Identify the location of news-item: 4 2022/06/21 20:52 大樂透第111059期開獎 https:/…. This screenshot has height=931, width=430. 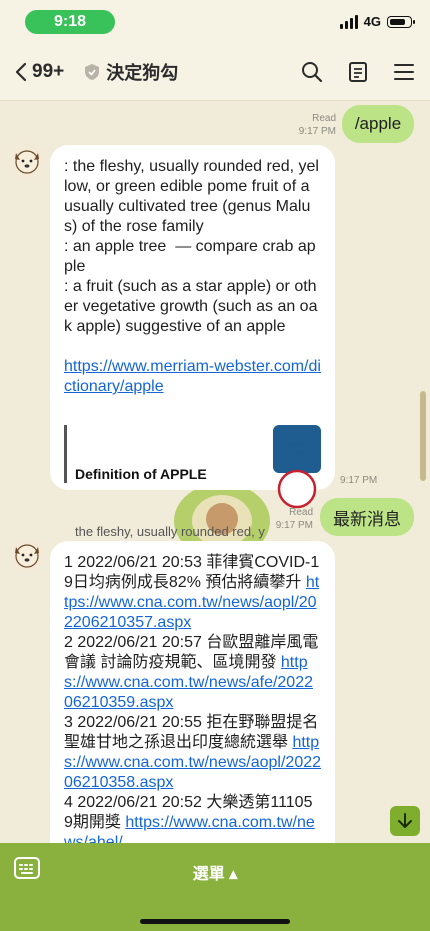
(192, 818).